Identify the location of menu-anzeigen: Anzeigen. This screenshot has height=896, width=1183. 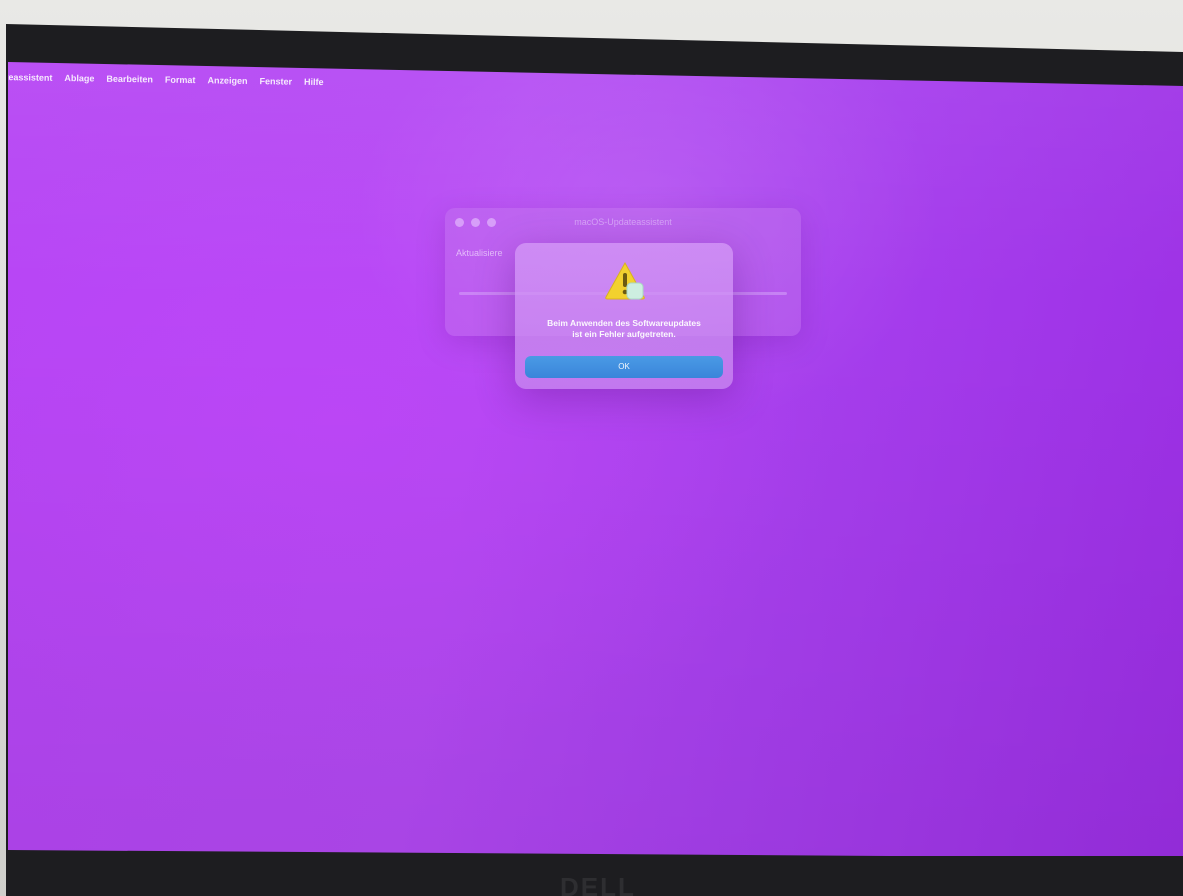
(227, 80).